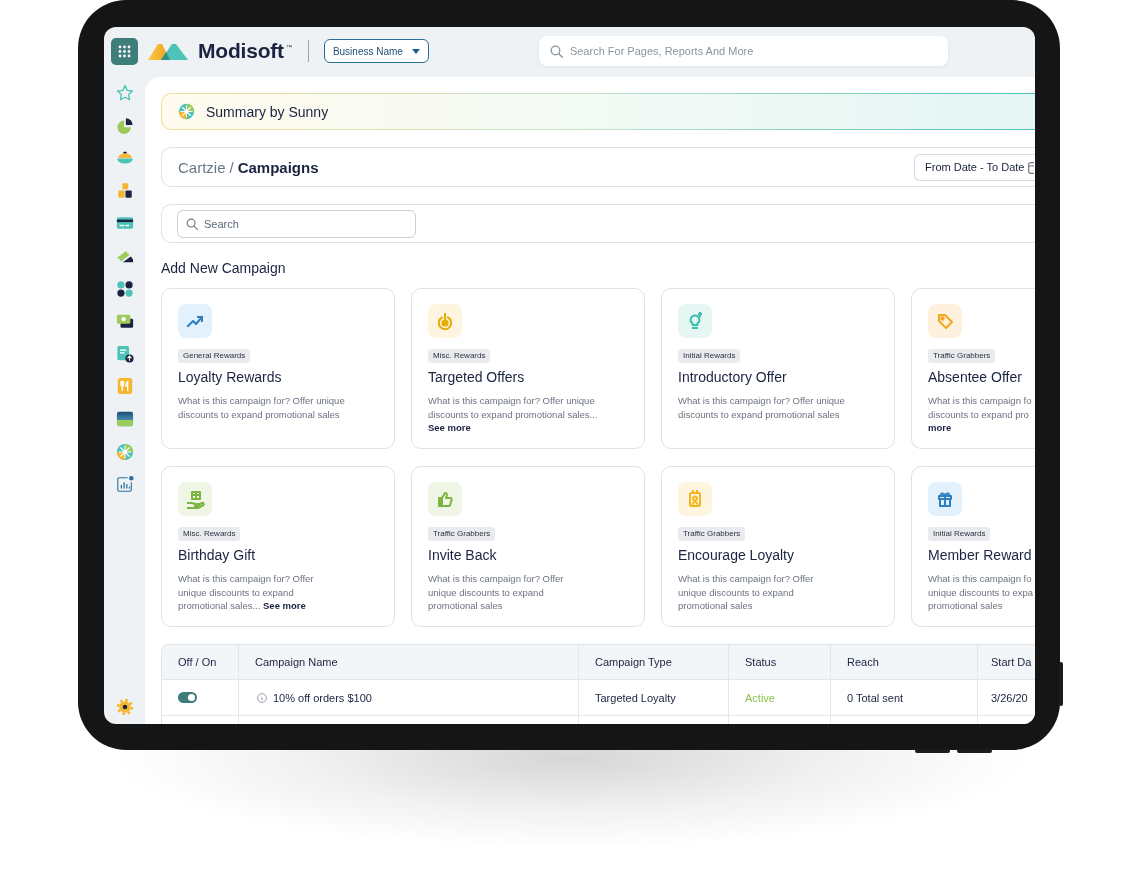  What do you see at coordinates (1009, 697) in the screenshot?
I see `table-cell: 3/26/20` at bounding box center [1009, 697].